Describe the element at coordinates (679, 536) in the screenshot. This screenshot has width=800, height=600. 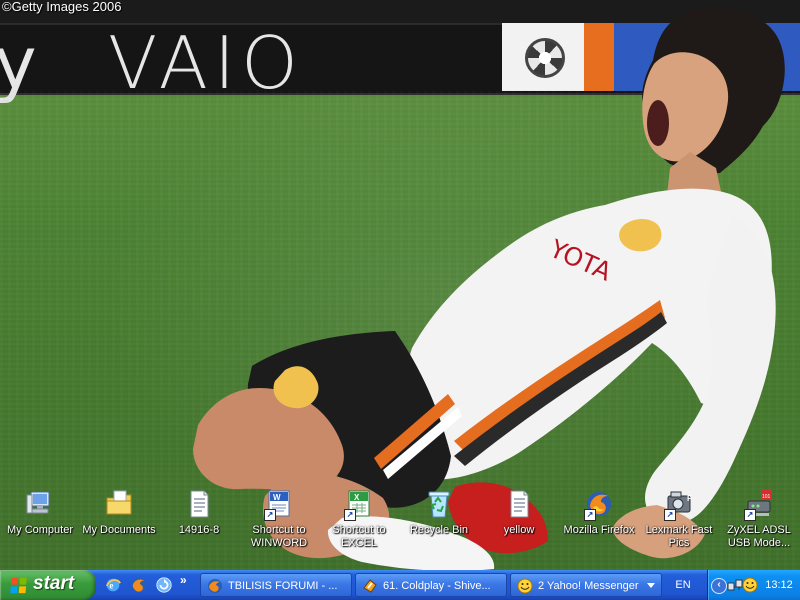
I see `desktop-icon-label: Lexmark Fast Pics` at that location.